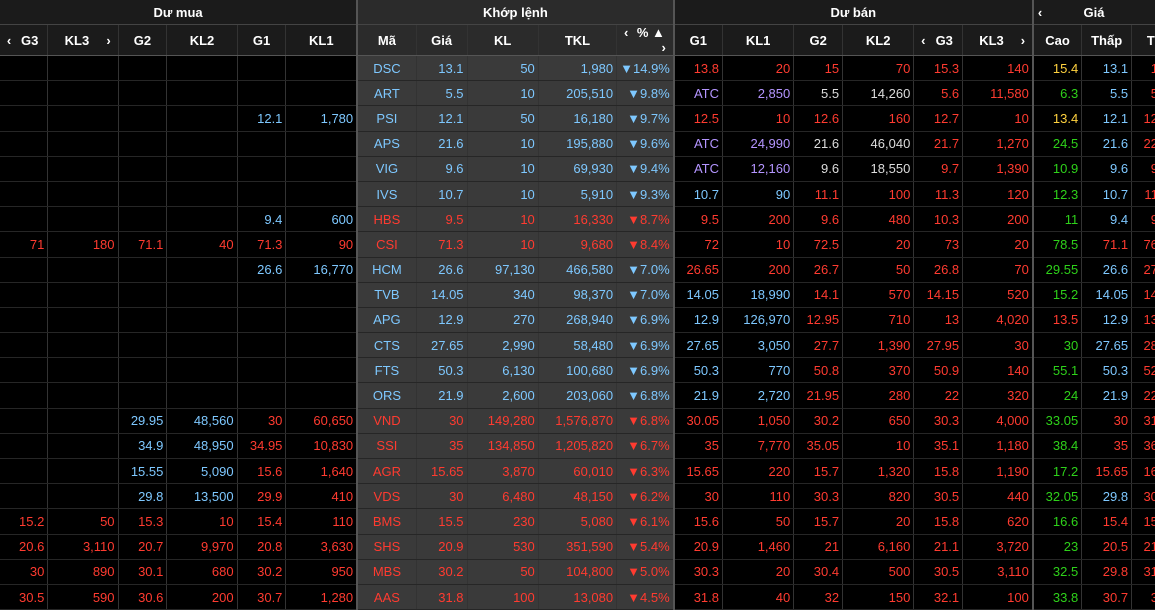 This screenshot has height=610, width=1155. Describe the element at coordinates (387, 521) in the screenshot. I see `stock-symbol: BMS` at that location.